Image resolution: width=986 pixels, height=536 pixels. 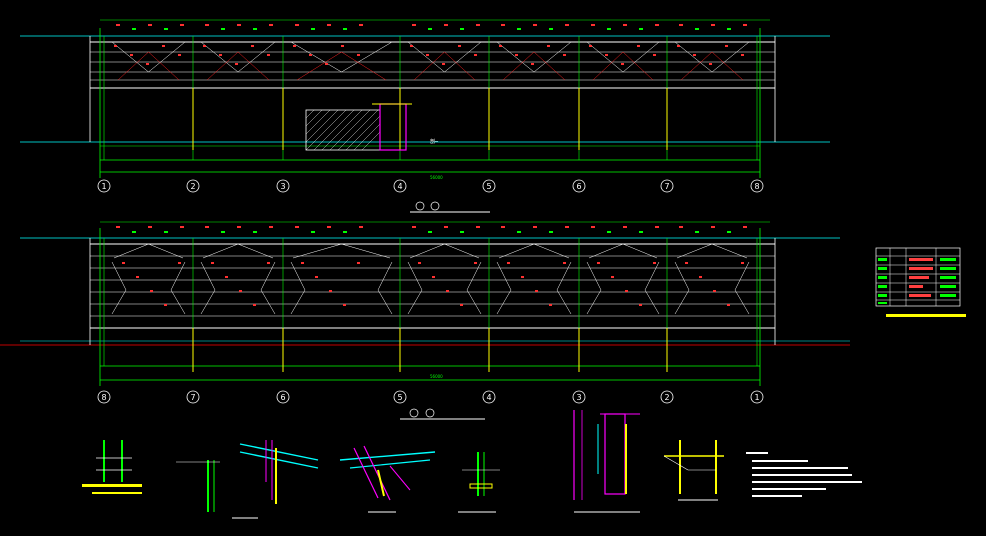 What do you see at coordinates (192, 186) in the screenshot?
I see `axis-label-top: 2` at bounding box center [192, 186].